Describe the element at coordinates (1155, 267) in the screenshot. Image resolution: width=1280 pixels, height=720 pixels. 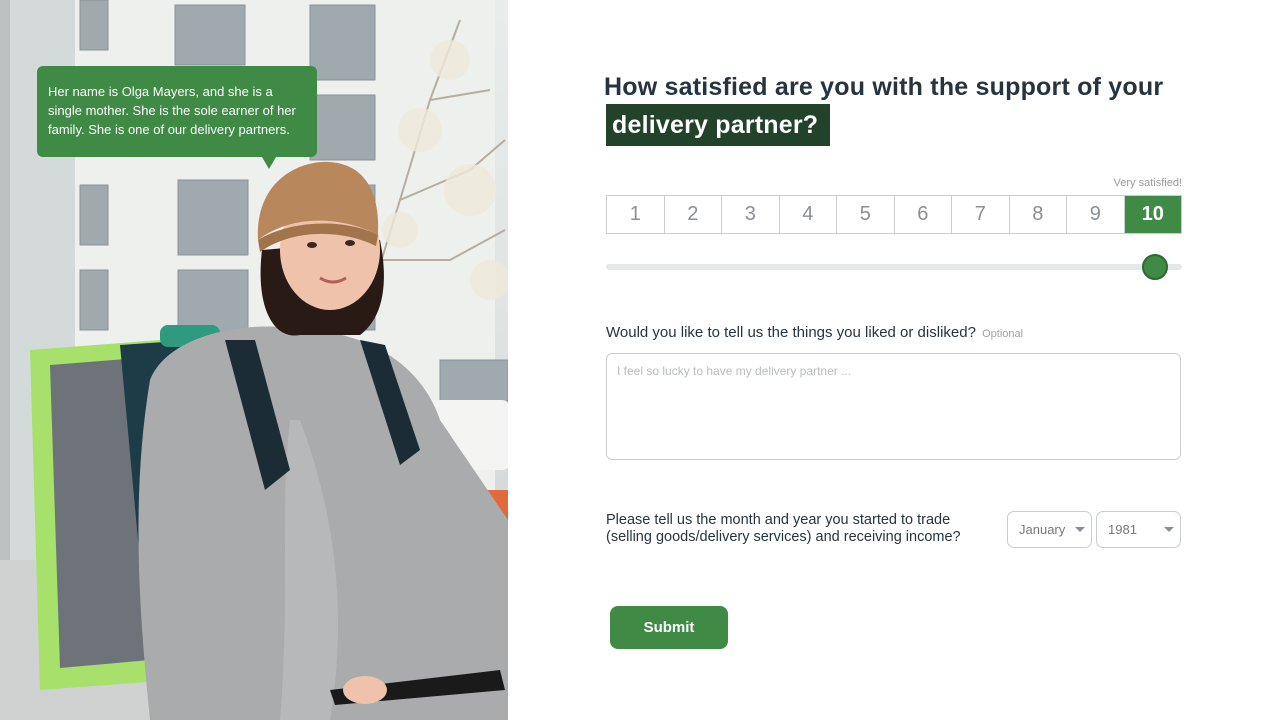
I see `rating-slider-thumb` at that location.